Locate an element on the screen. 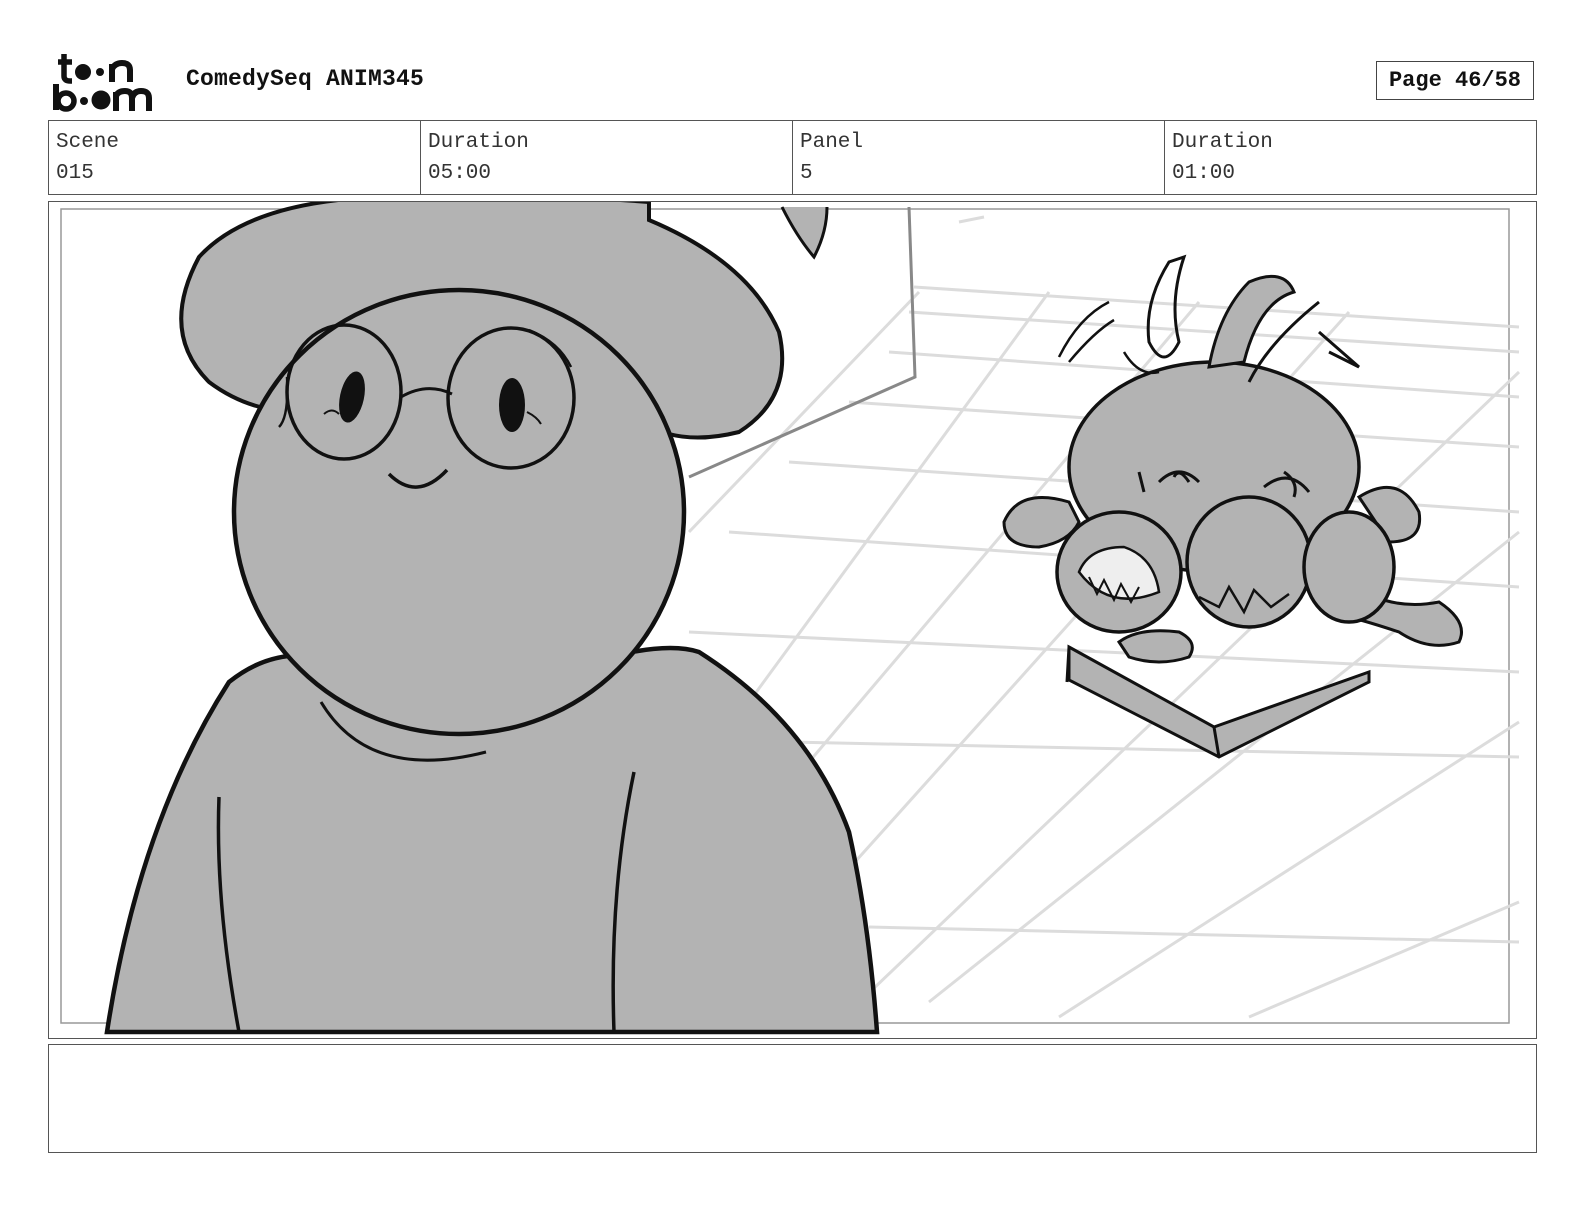 This screenshot has width=1584, height=1224. panel-duration-label: Duration is located at coordinates (1222, 142).